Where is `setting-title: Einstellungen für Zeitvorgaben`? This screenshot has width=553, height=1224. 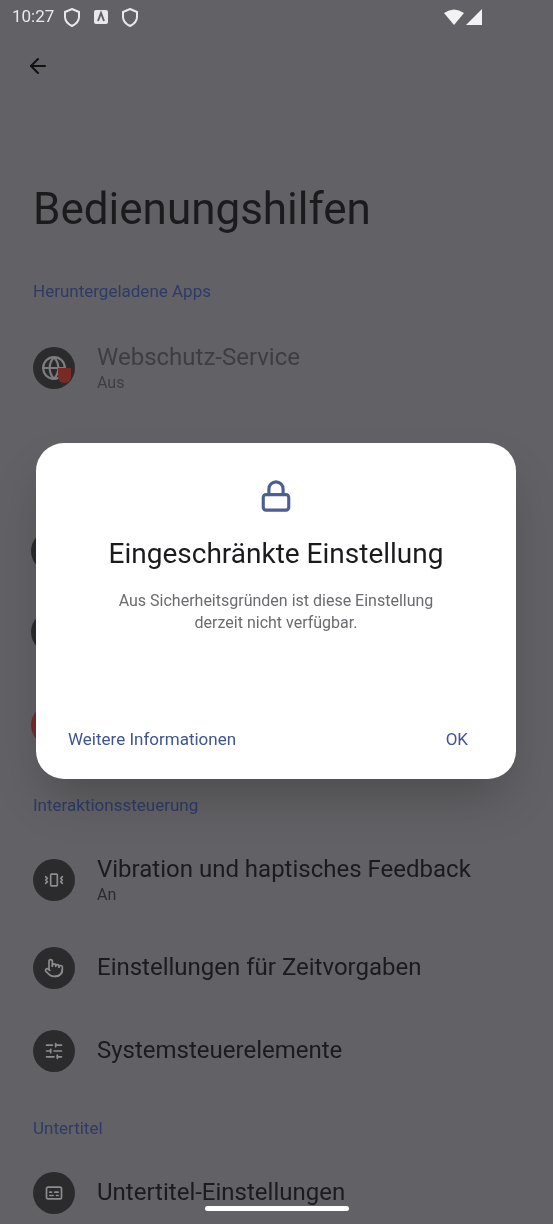
setting-title: Einstellungen für Zeitvorgaben is located at coordinates (259, 967).